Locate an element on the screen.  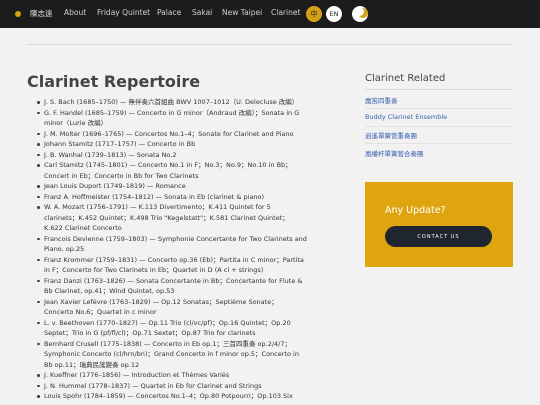
brand-name: 陳志遠 is located at coordinates (41, 13).